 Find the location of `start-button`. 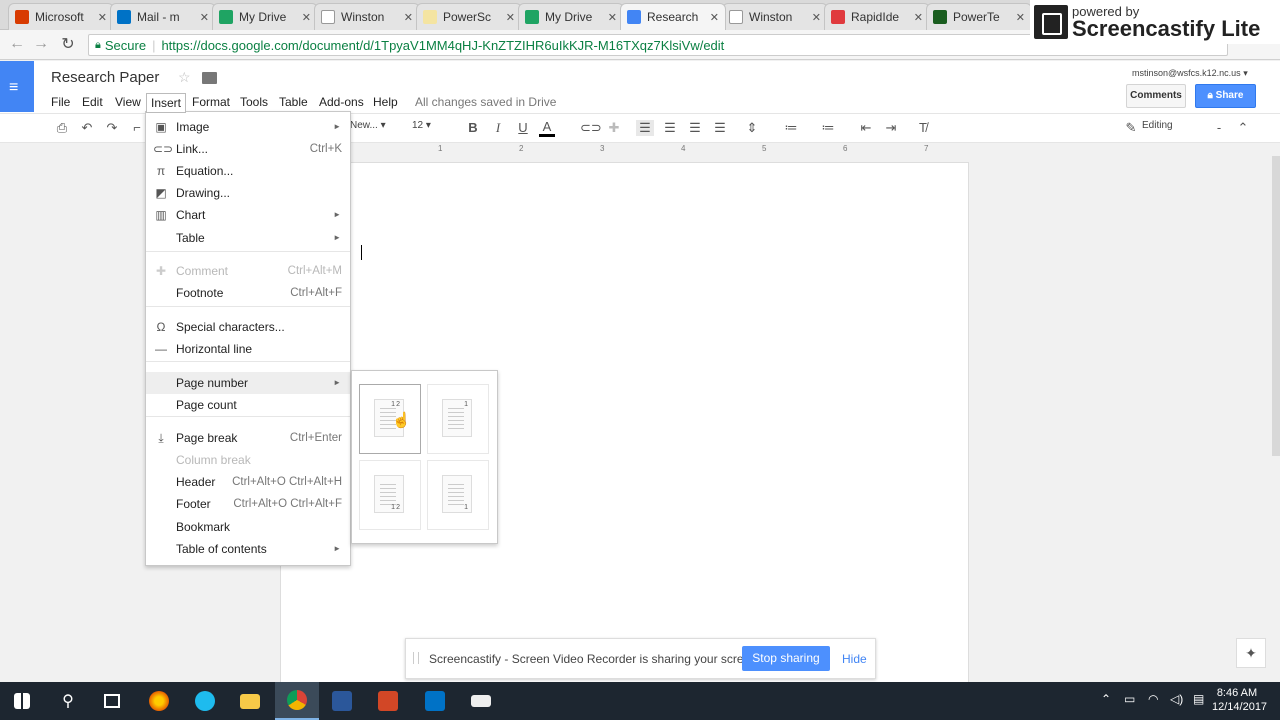

start-button is located at coordinates (22, 701).